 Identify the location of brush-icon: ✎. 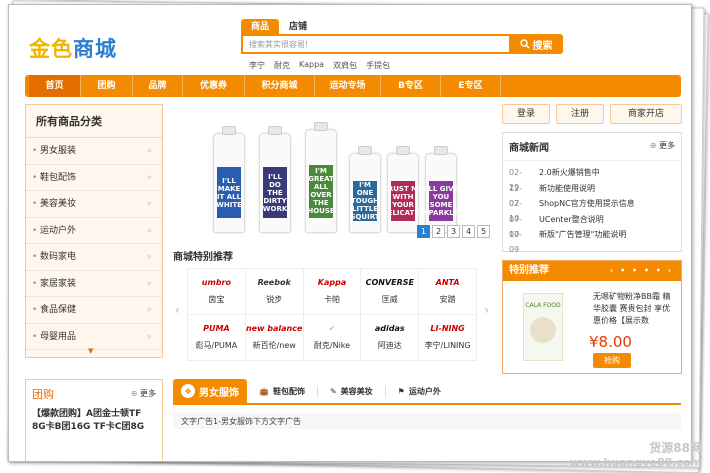
(333, 391).